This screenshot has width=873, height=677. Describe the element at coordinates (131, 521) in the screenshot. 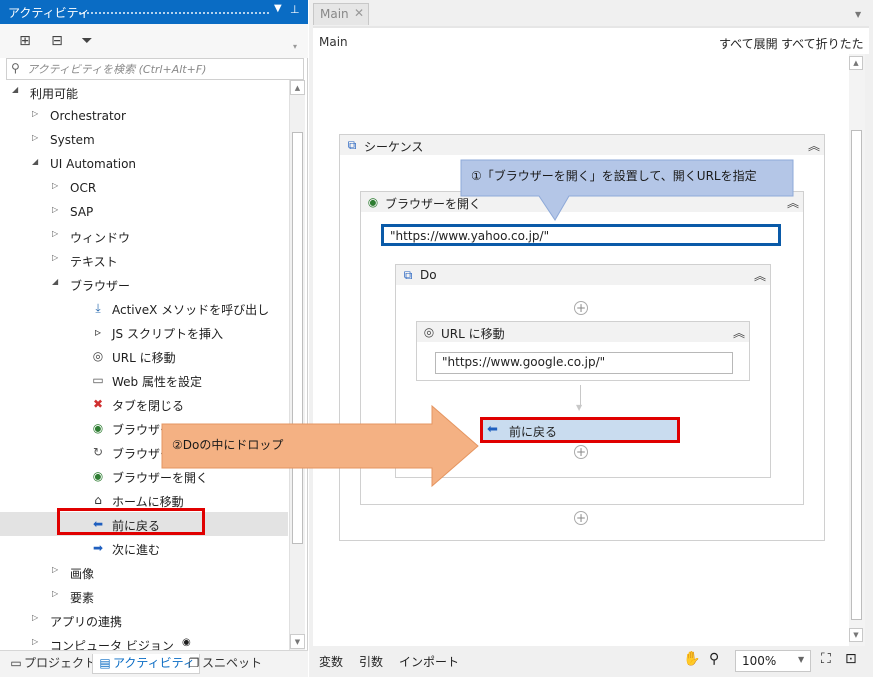

I see `selected-activity-highlight` at that location.